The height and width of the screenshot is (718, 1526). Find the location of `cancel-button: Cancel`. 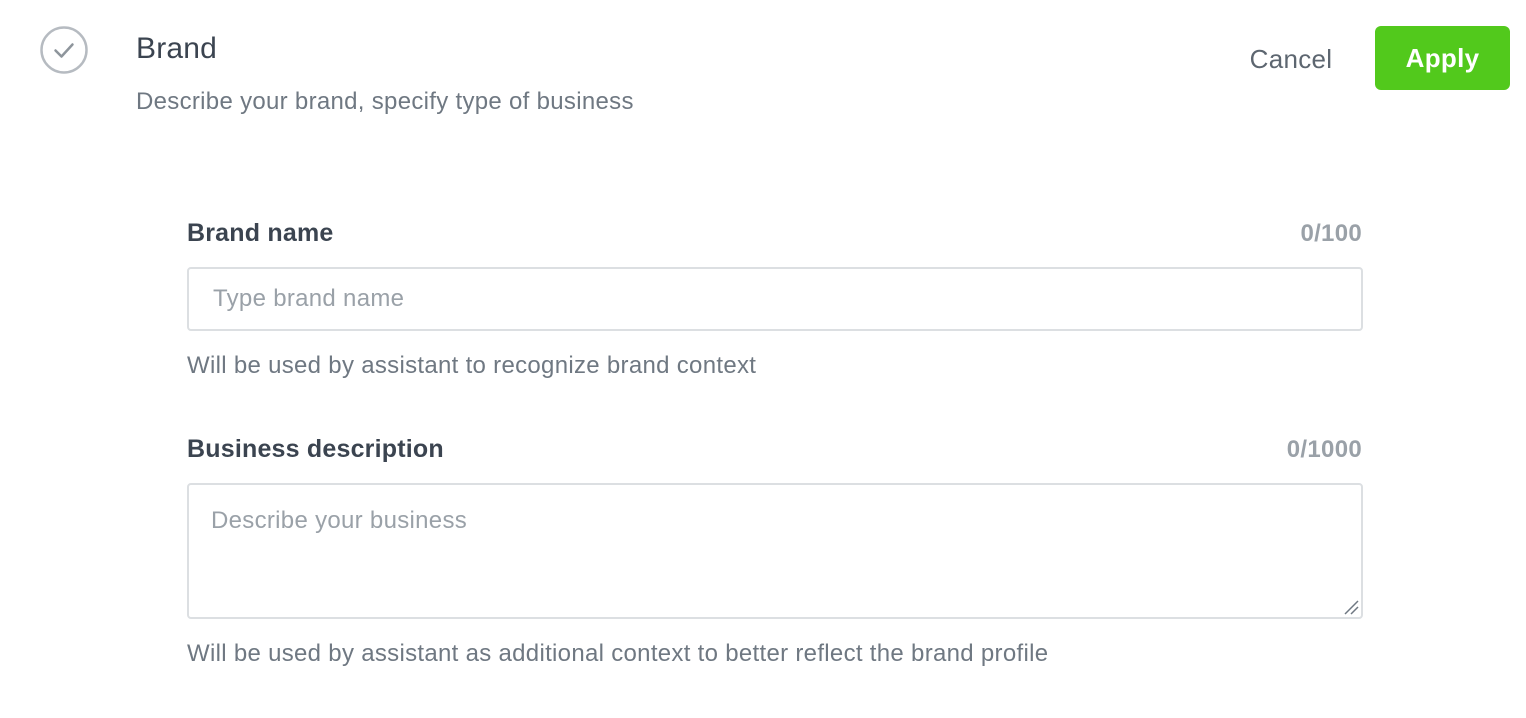

cancel-button: Cancel is located at coordinates (1291, 59).